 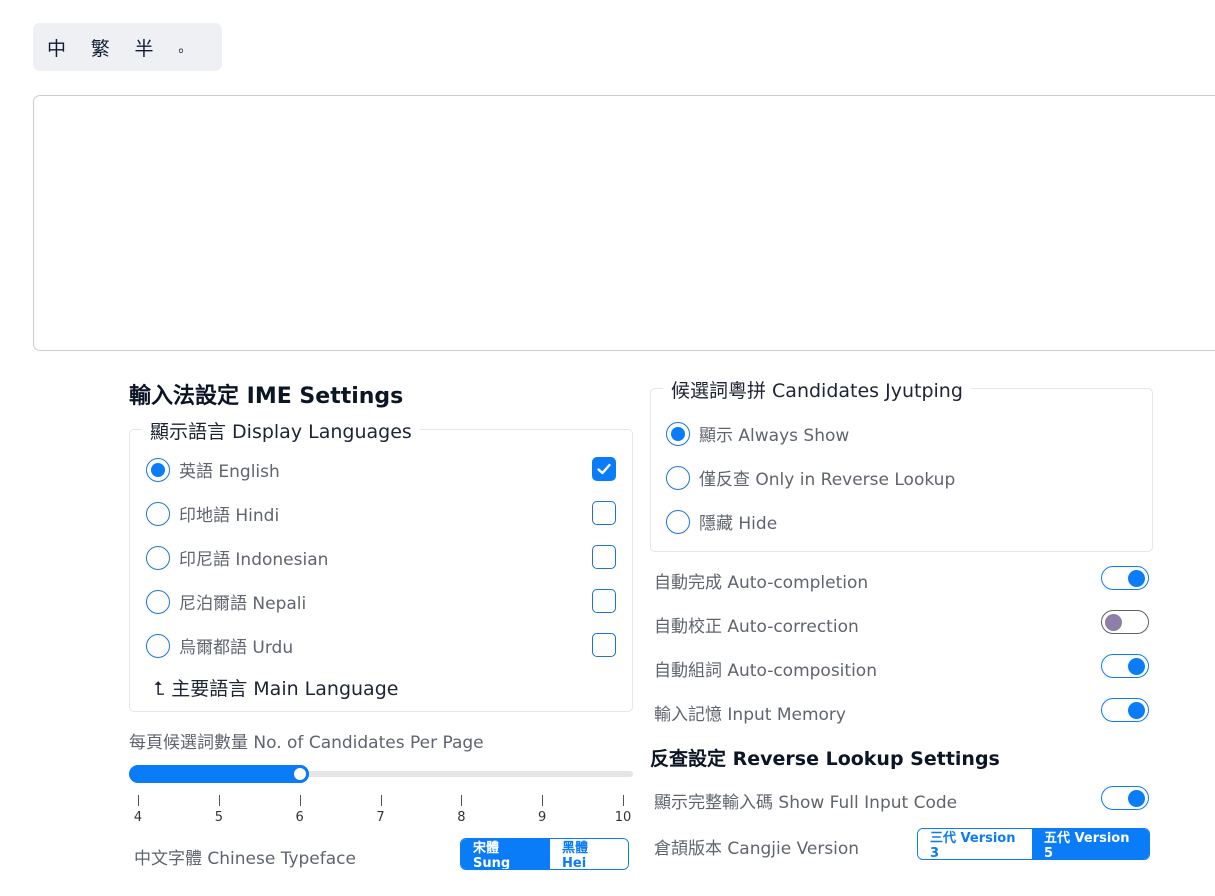 What do you see at coordinates (817, 389) in the screenshot?
I see `jyutping-legend: 候選詞粵拼 Candidates Jyutping` at bounding box center [817, 389].